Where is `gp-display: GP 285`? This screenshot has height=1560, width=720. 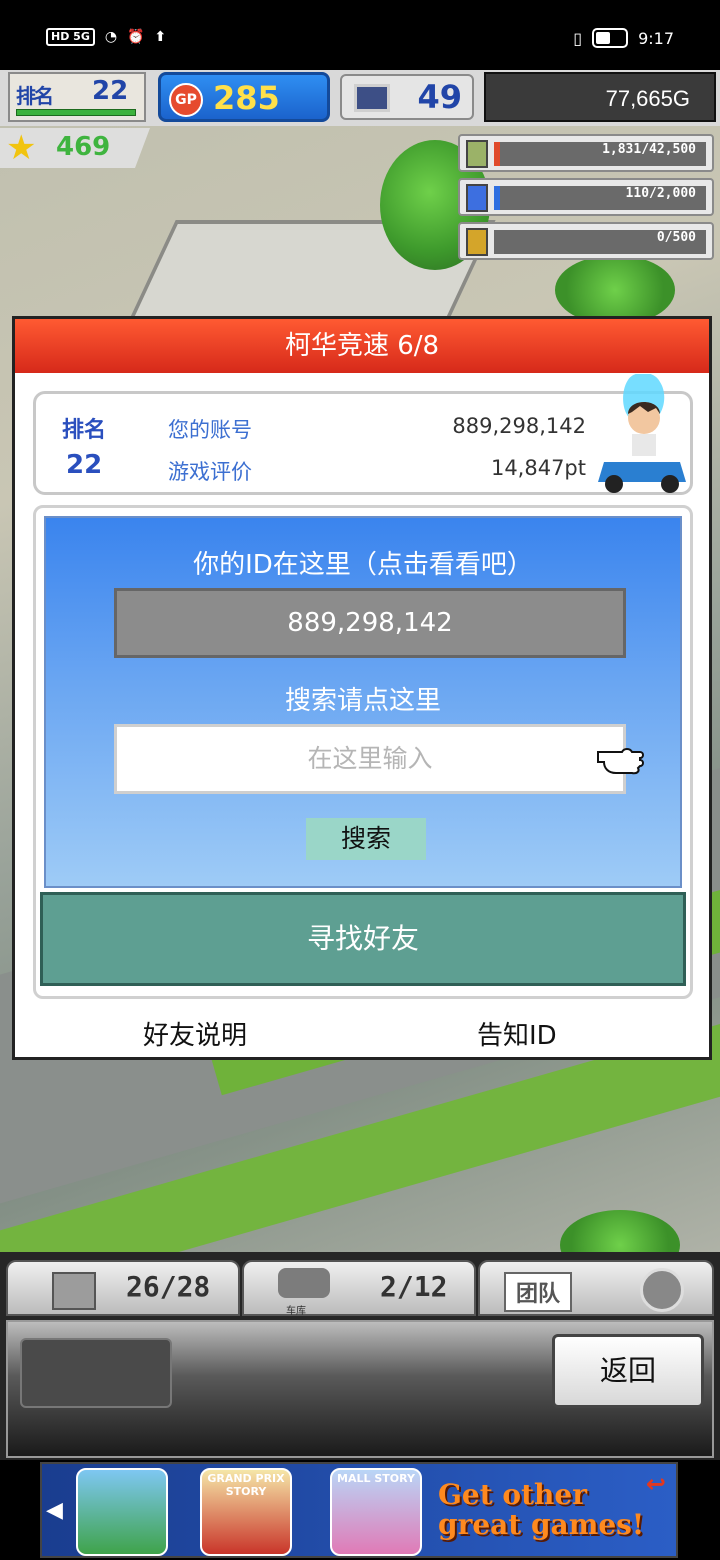 gp-display: GP 285 is located at coordinates (244, 97).